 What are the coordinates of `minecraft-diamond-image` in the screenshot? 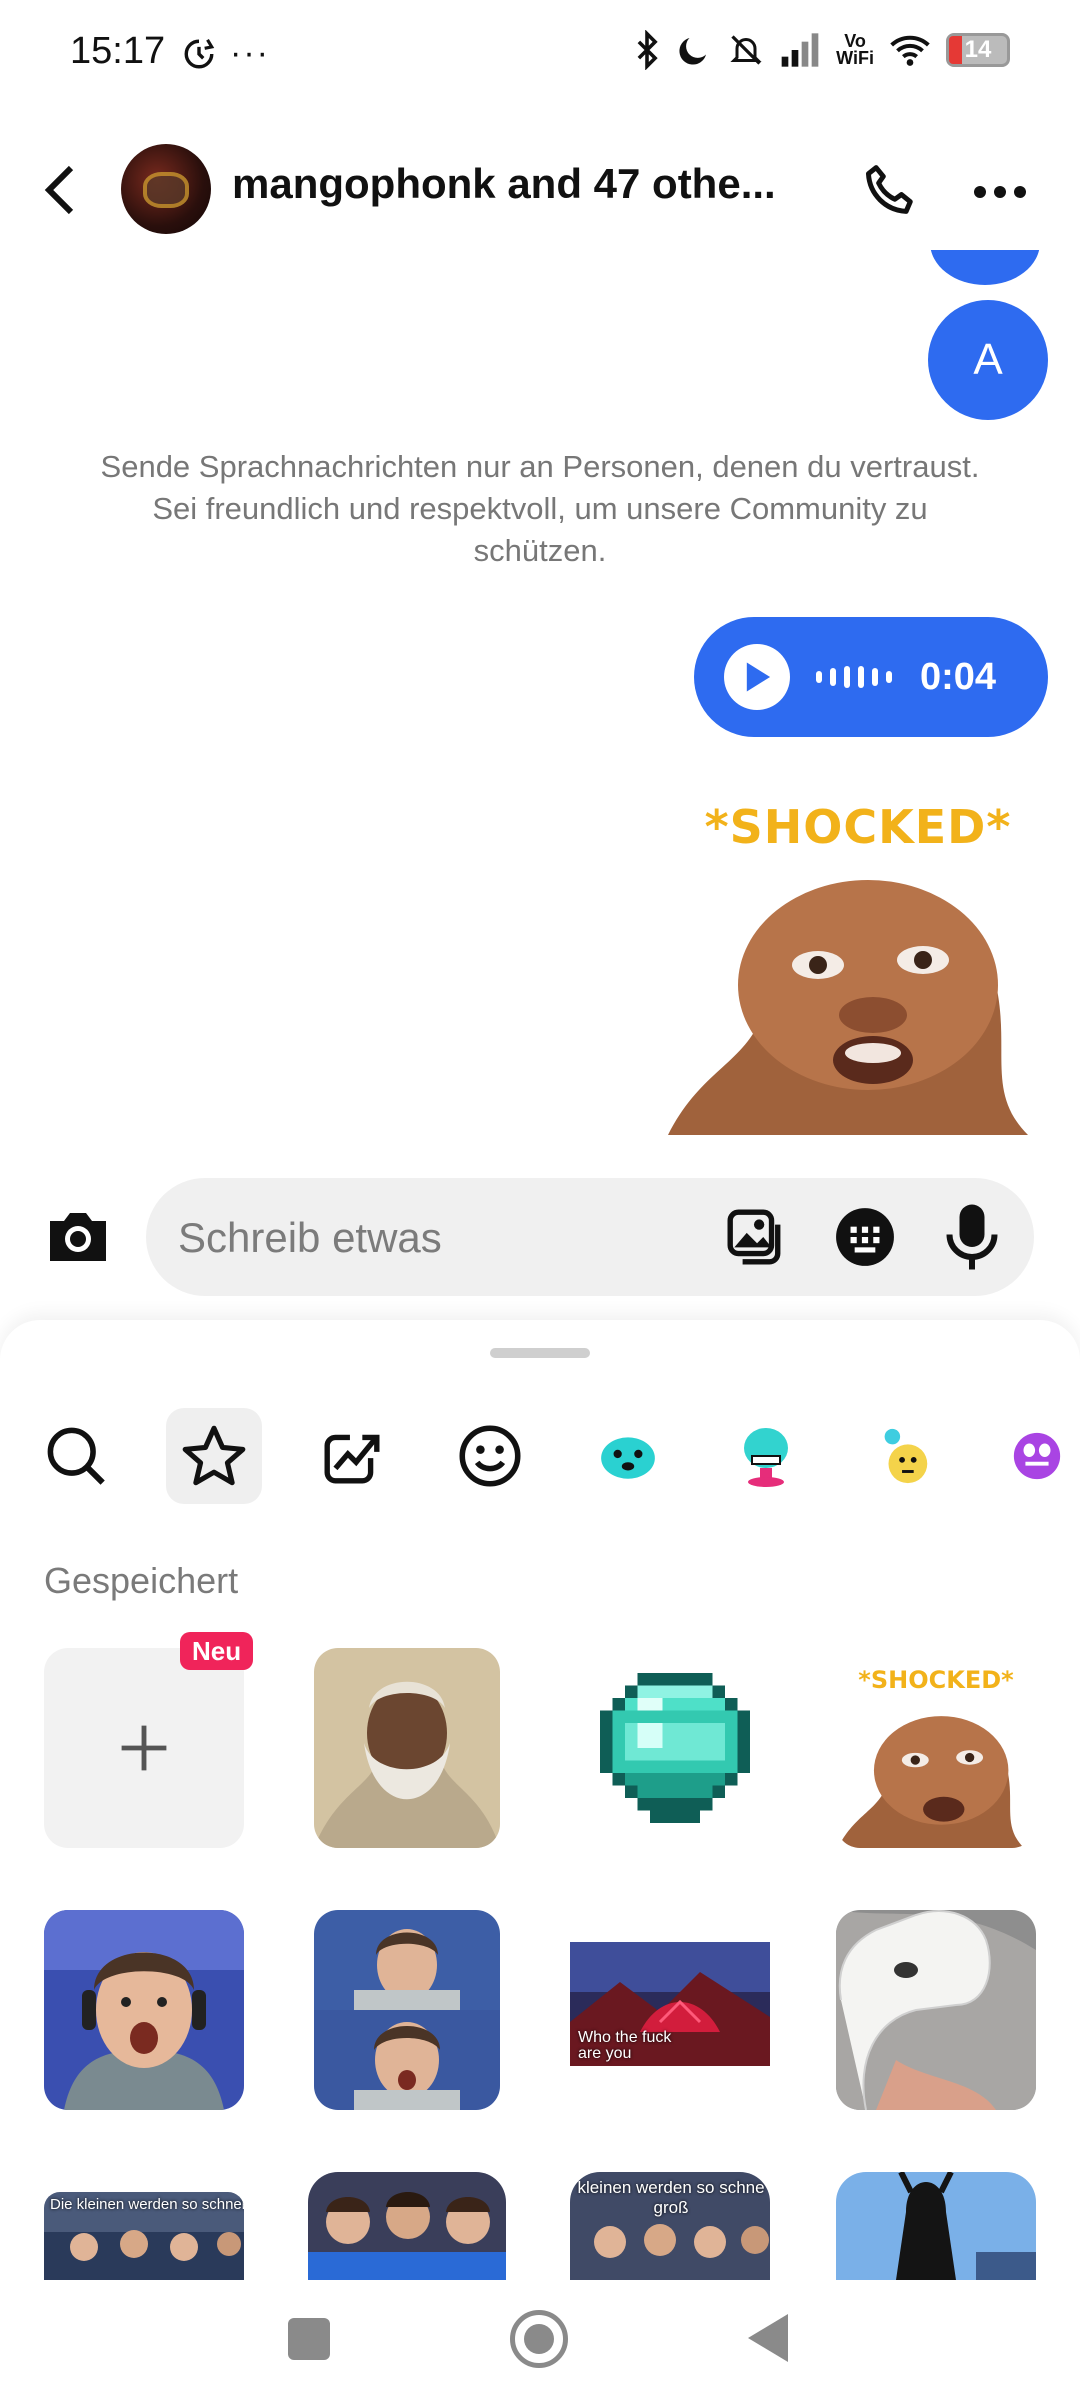 It's located at (675, 1748).